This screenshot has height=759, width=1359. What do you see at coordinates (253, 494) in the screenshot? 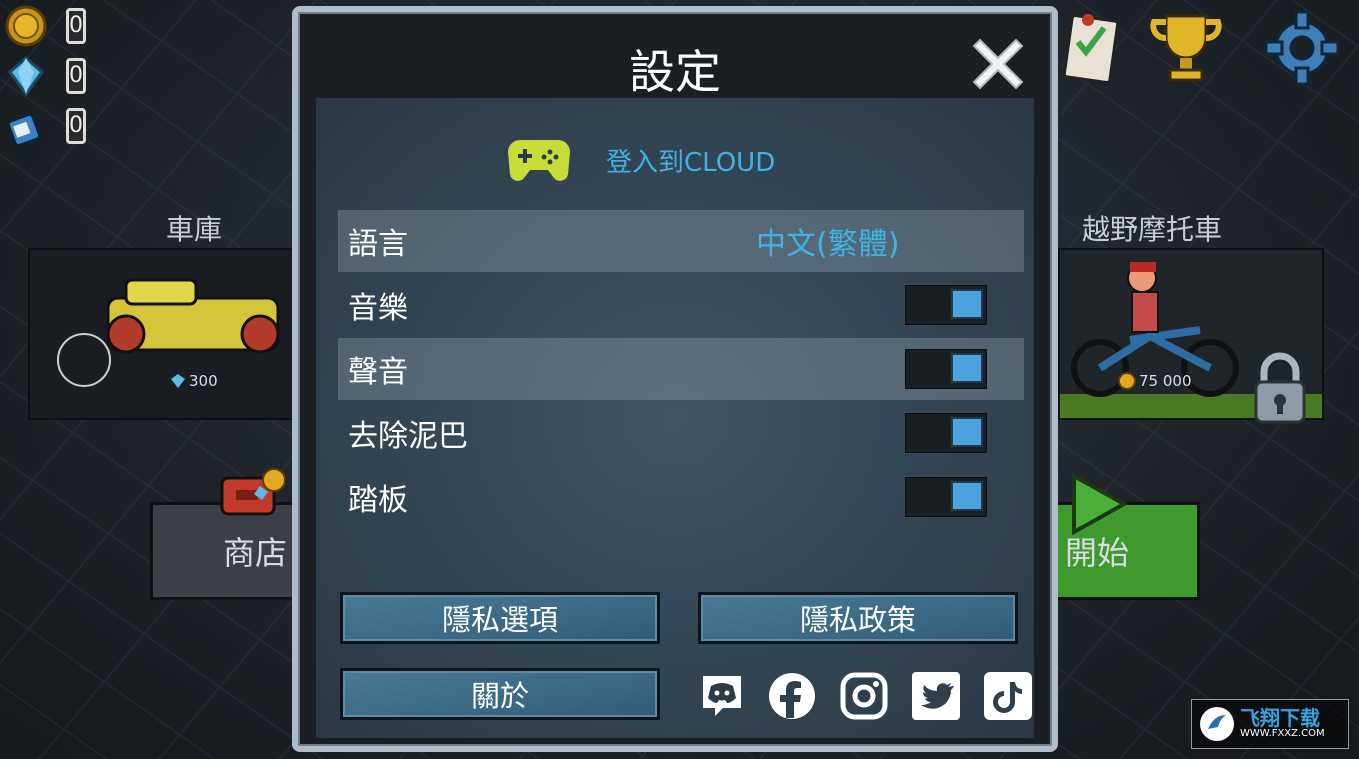
I see `shop-chest-icon` at bounding box center [253, 494].